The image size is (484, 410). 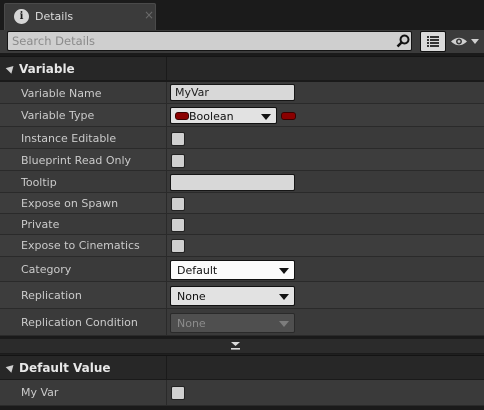 I want to click on dropdown-value: Boolean, so click(x=211, y=116).